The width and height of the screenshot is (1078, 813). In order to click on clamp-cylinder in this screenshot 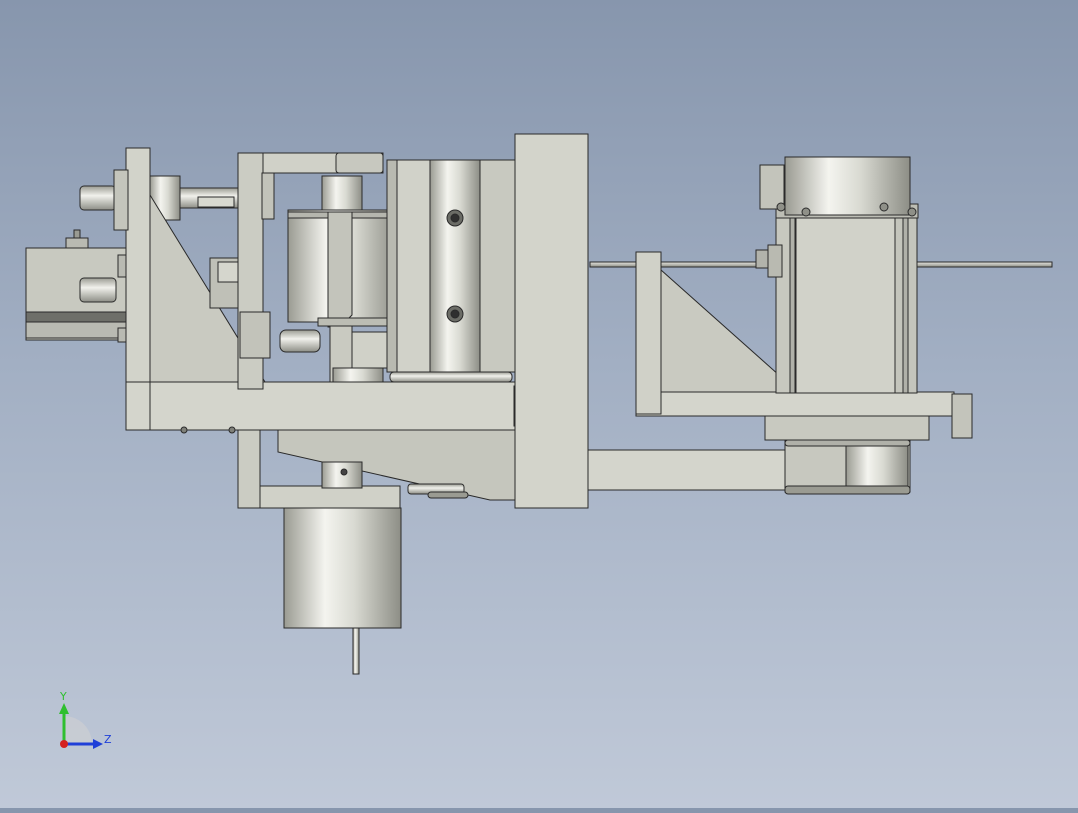, I will do `click(455, 266)`.